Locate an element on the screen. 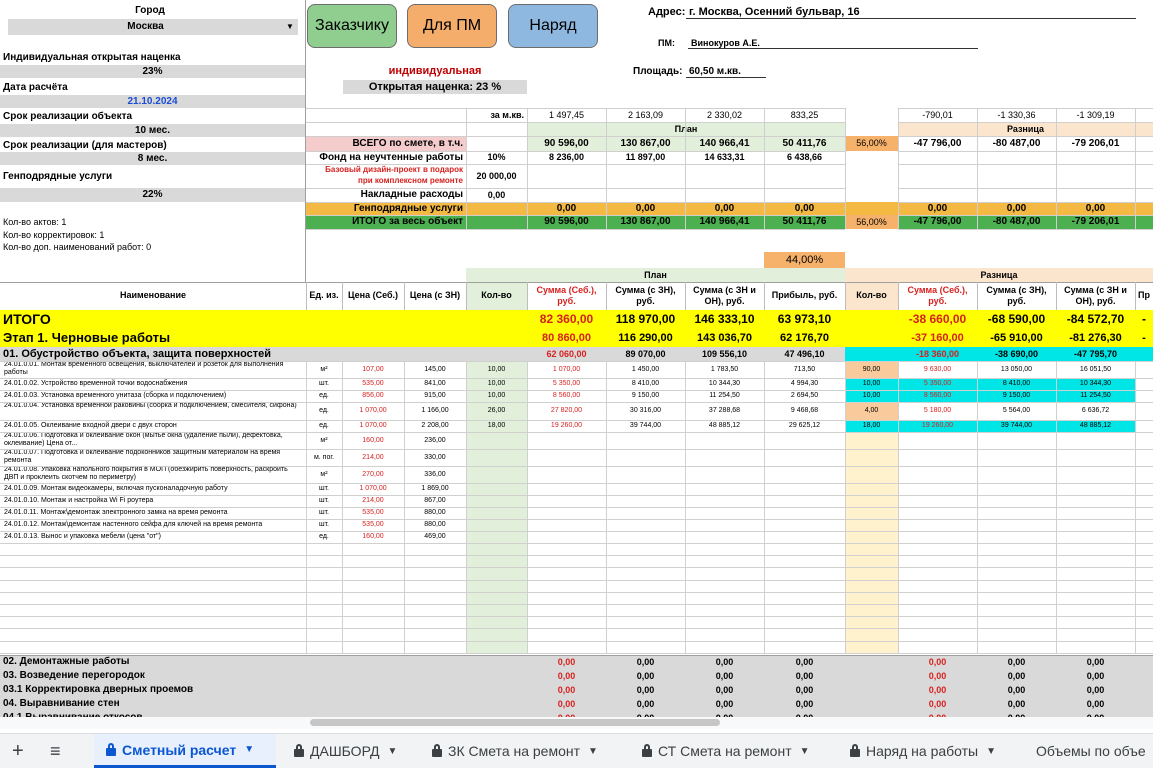  total-diff-value: -65 910,00 is located at coordinates (1016, 338).